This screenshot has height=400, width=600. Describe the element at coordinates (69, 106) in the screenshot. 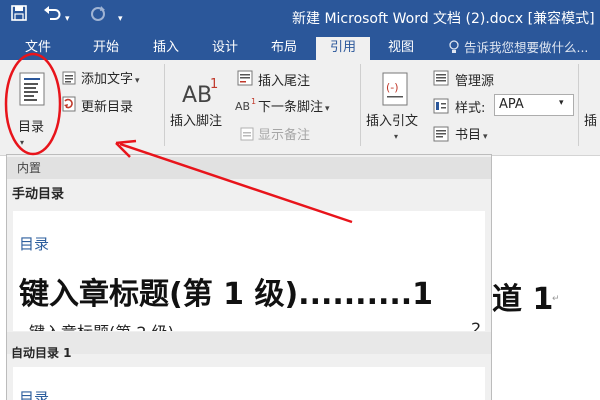

I see `update-table-icon` at that location.